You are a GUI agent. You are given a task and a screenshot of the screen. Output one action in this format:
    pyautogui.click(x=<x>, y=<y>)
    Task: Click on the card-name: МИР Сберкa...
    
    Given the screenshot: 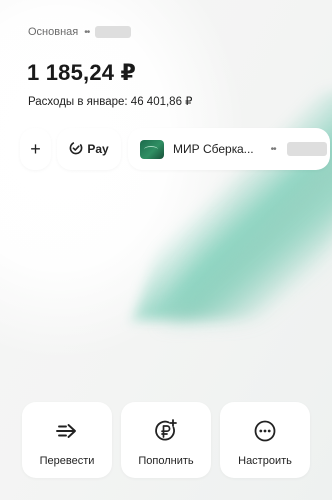 What is the action you would take?
    pyautogui.click(x=213, y=149)
    